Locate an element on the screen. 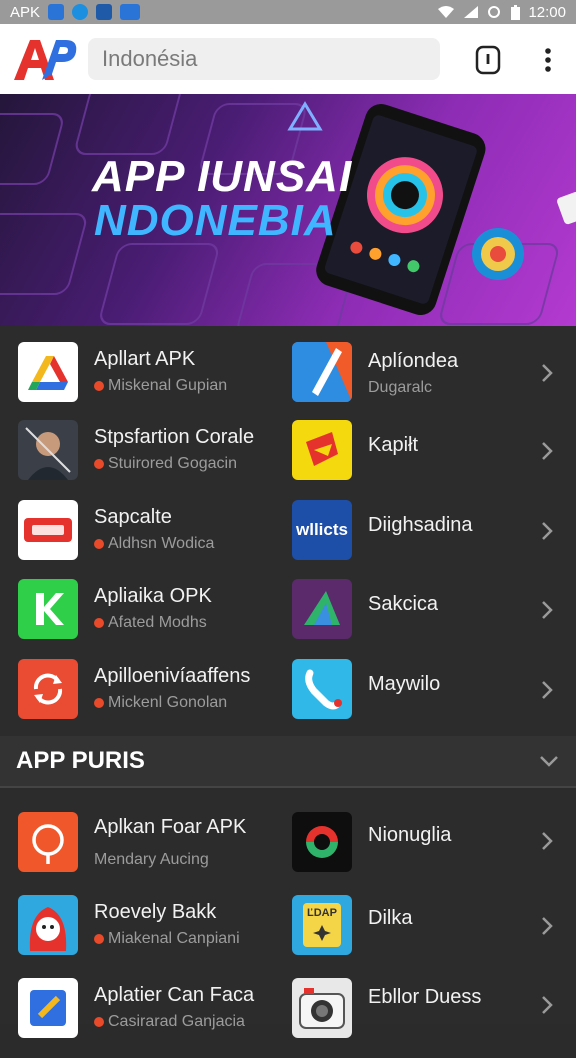  more-options-button is located at coordinates (548, 60).